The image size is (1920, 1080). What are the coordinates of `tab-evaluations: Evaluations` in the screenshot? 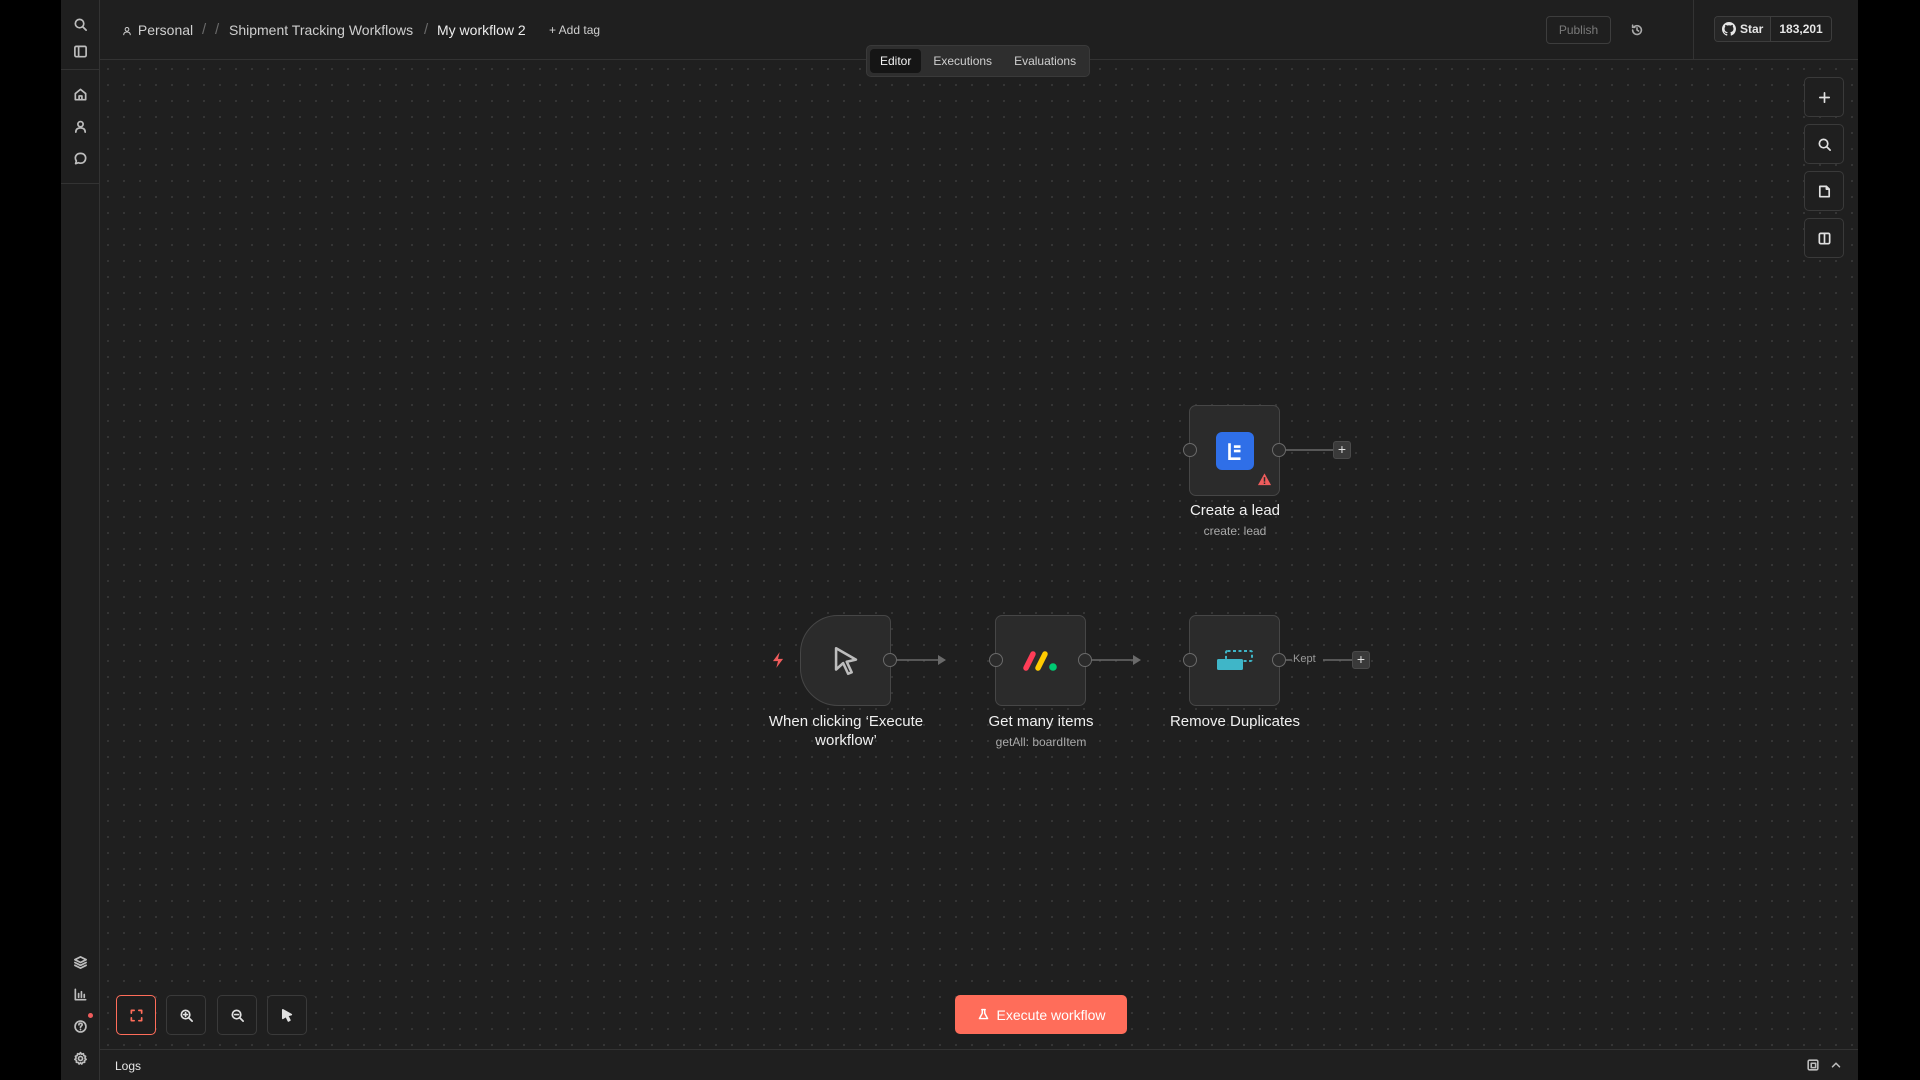 It's located at (1045, 61).